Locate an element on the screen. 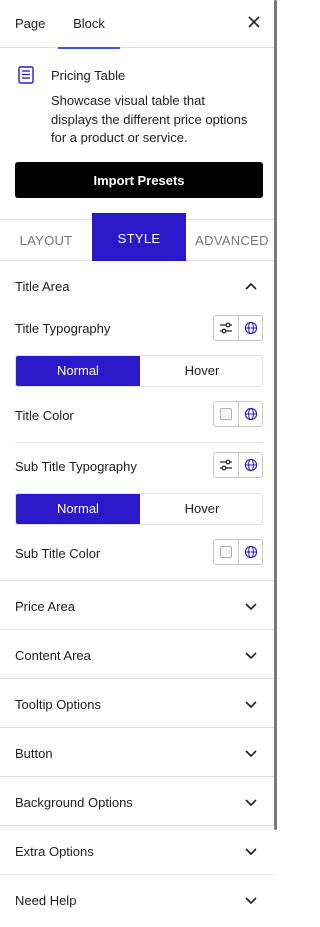  title-color-picker is located at coordinates (226, 414).